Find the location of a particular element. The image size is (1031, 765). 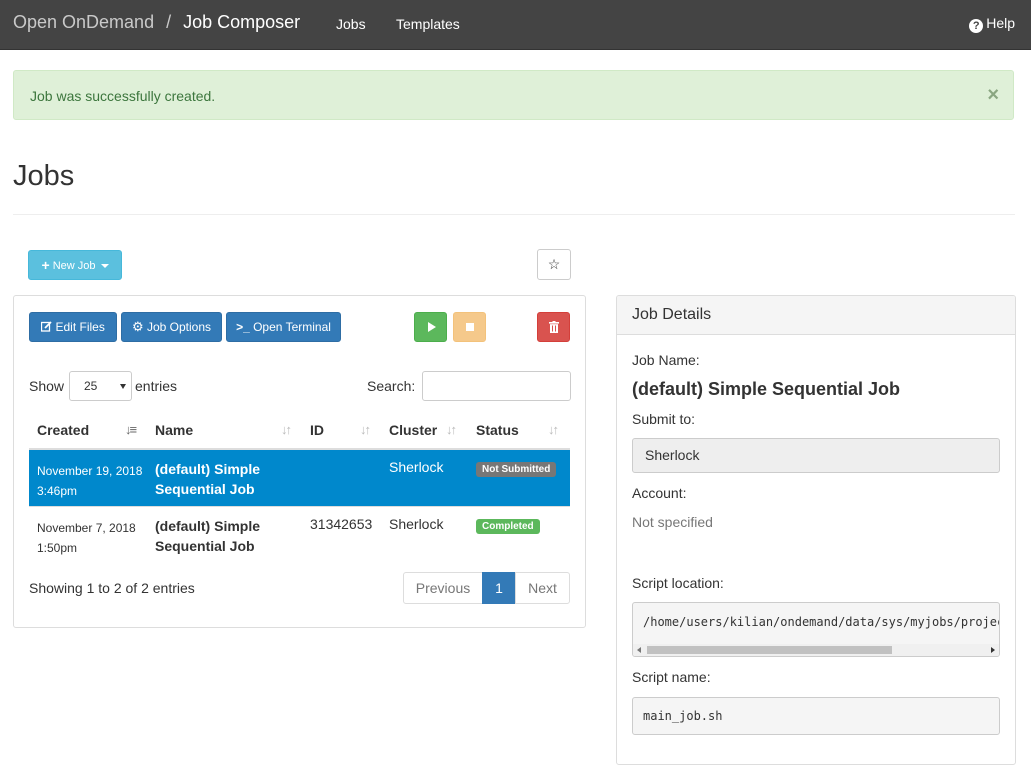

help-link: ? Help is located at coordinates (992, 24).